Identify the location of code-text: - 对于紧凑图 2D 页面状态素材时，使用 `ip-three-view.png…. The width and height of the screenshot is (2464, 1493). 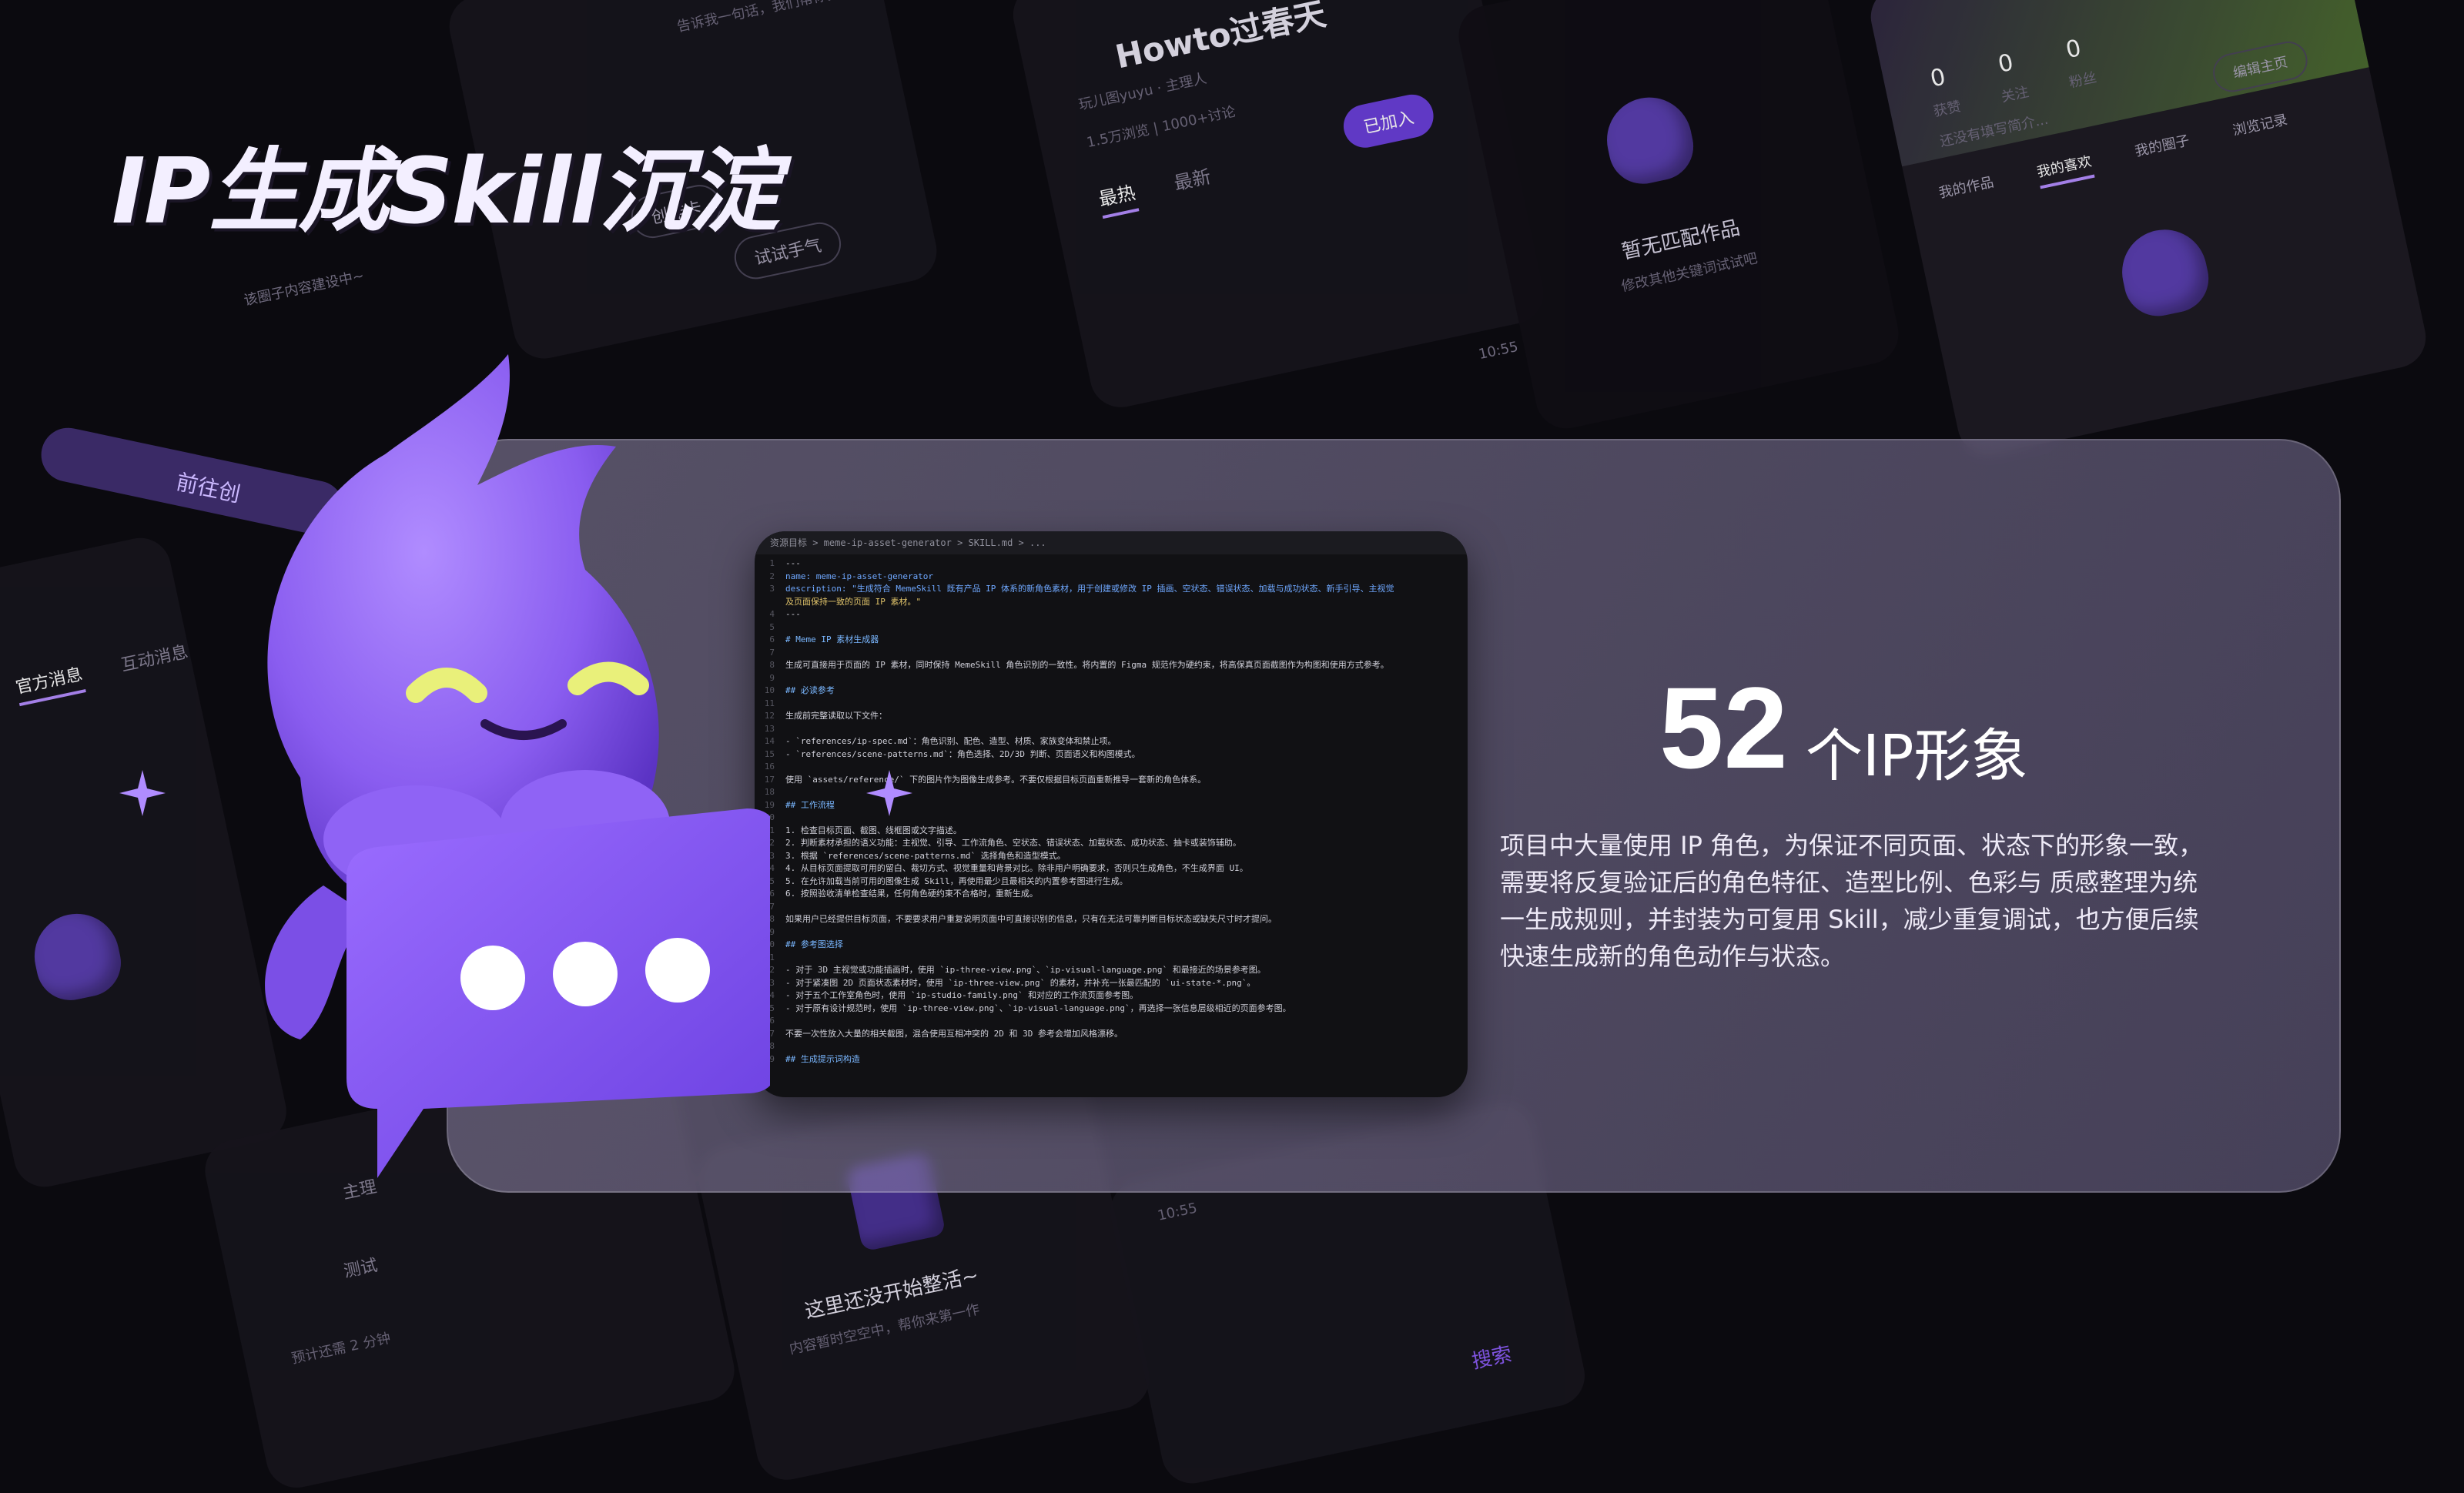
(1020, 983).